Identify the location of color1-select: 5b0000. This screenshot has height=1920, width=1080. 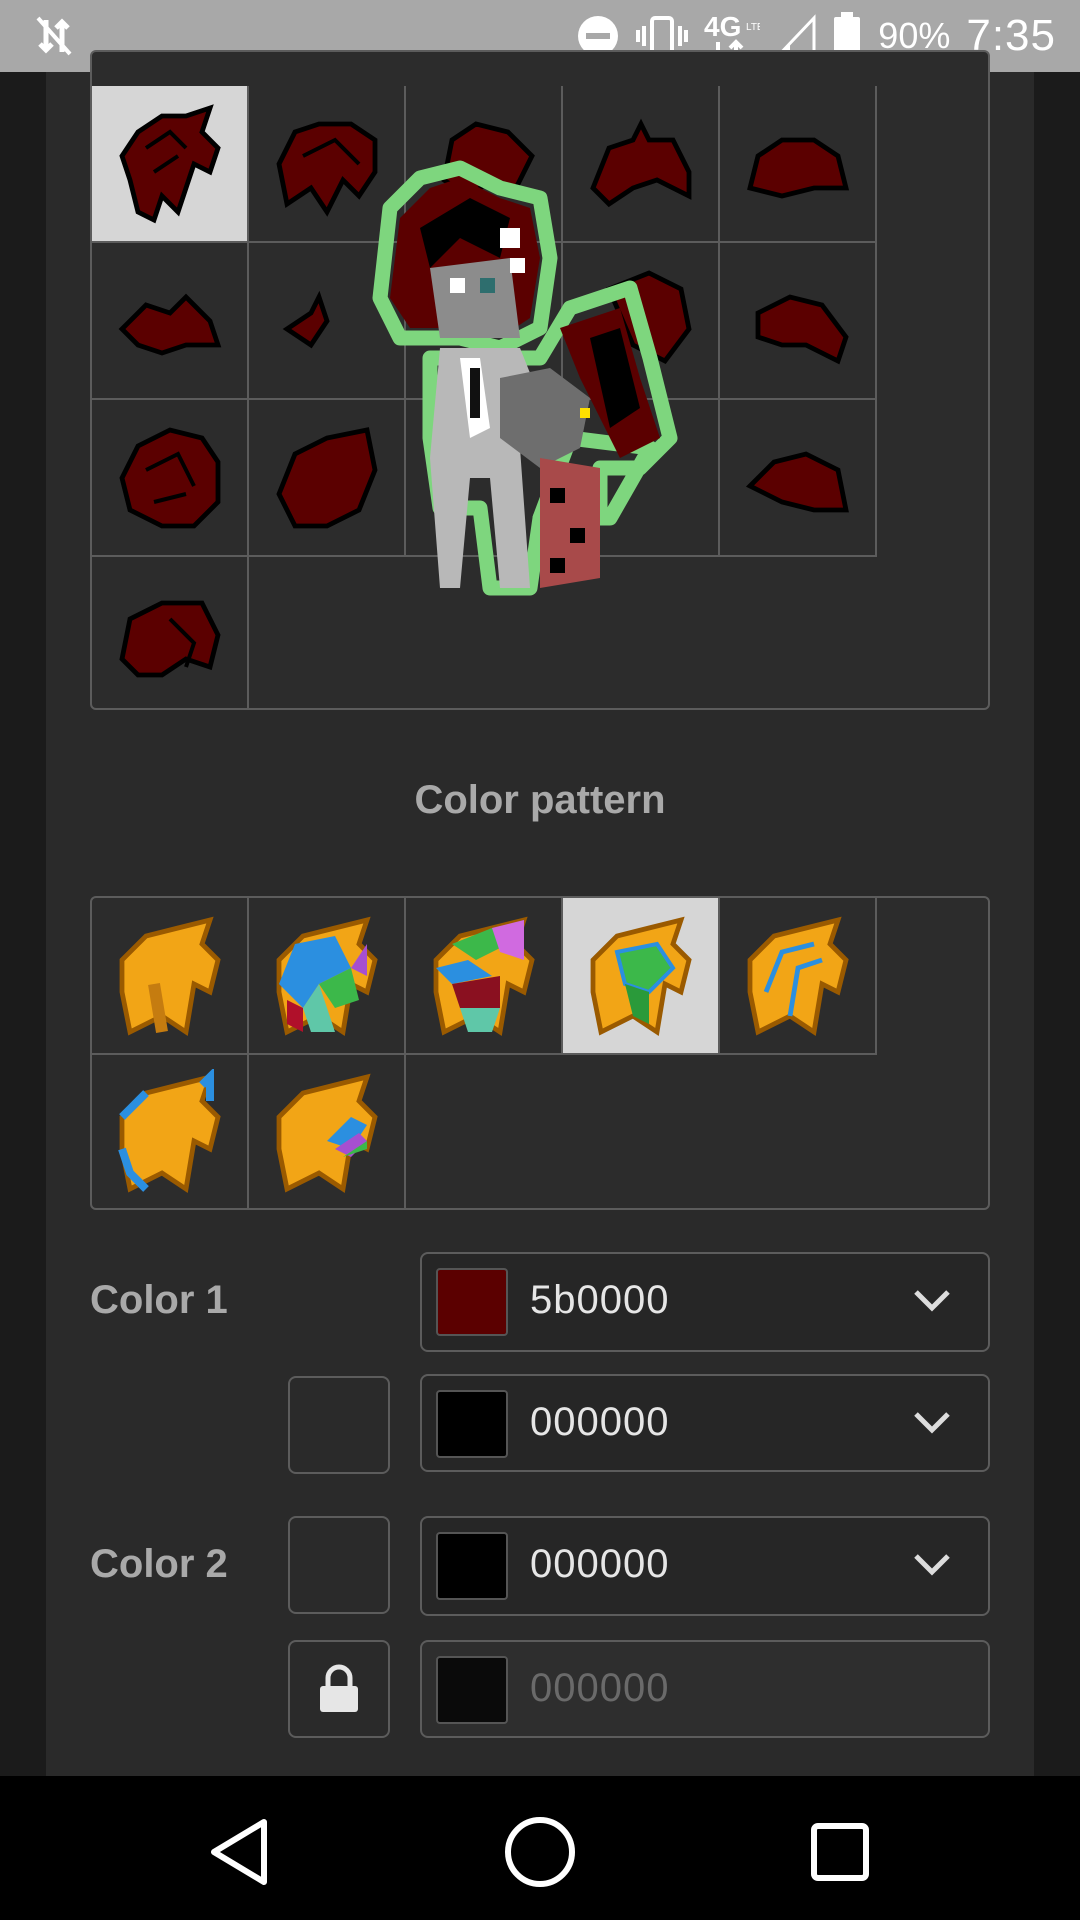
(705, 1302).